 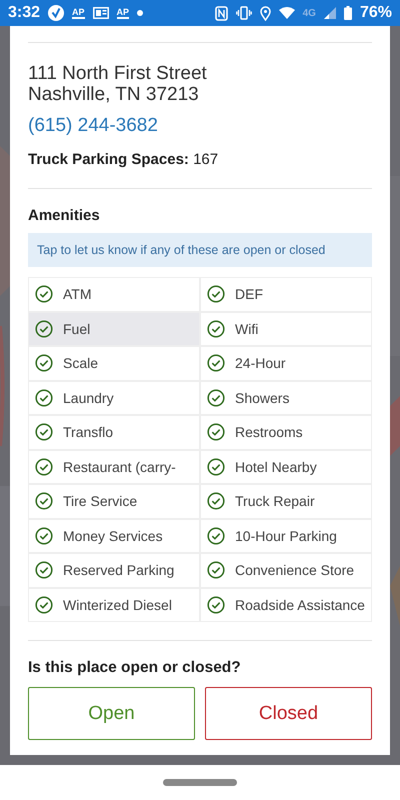 What do you see at coordinates (286, 432) in the screenshot?
I see `amenity-item: Restrooms` at bounding box center [286, 432].